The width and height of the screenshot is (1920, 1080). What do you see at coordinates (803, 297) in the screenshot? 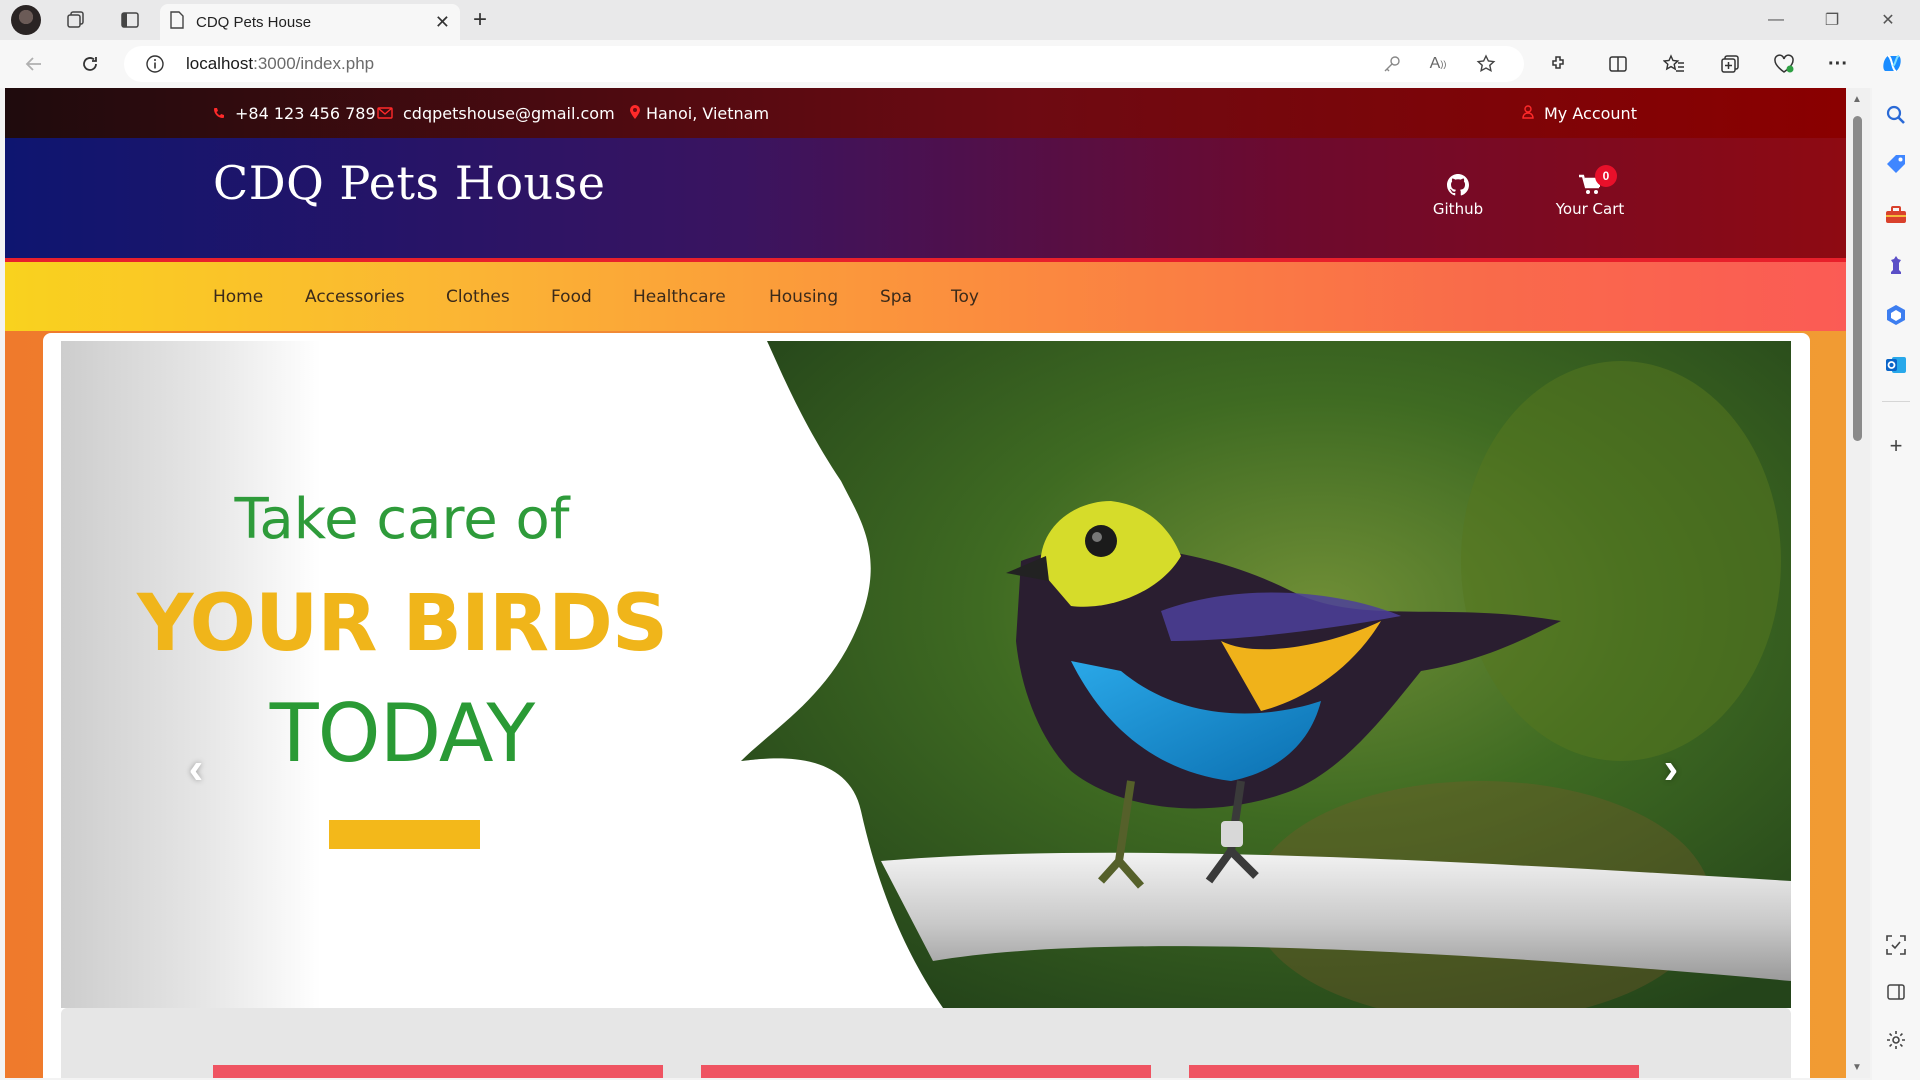
I see `nav-item-housing: Housing` at bounding box center [803, 297].